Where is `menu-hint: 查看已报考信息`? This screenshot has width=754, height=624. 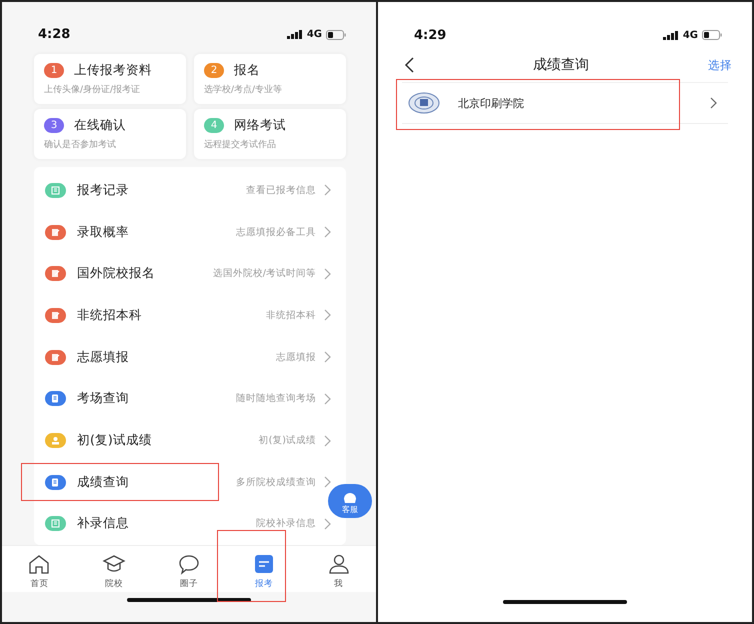 menu-hint: 查看已报考信息 is located at coordinates (281, 190).